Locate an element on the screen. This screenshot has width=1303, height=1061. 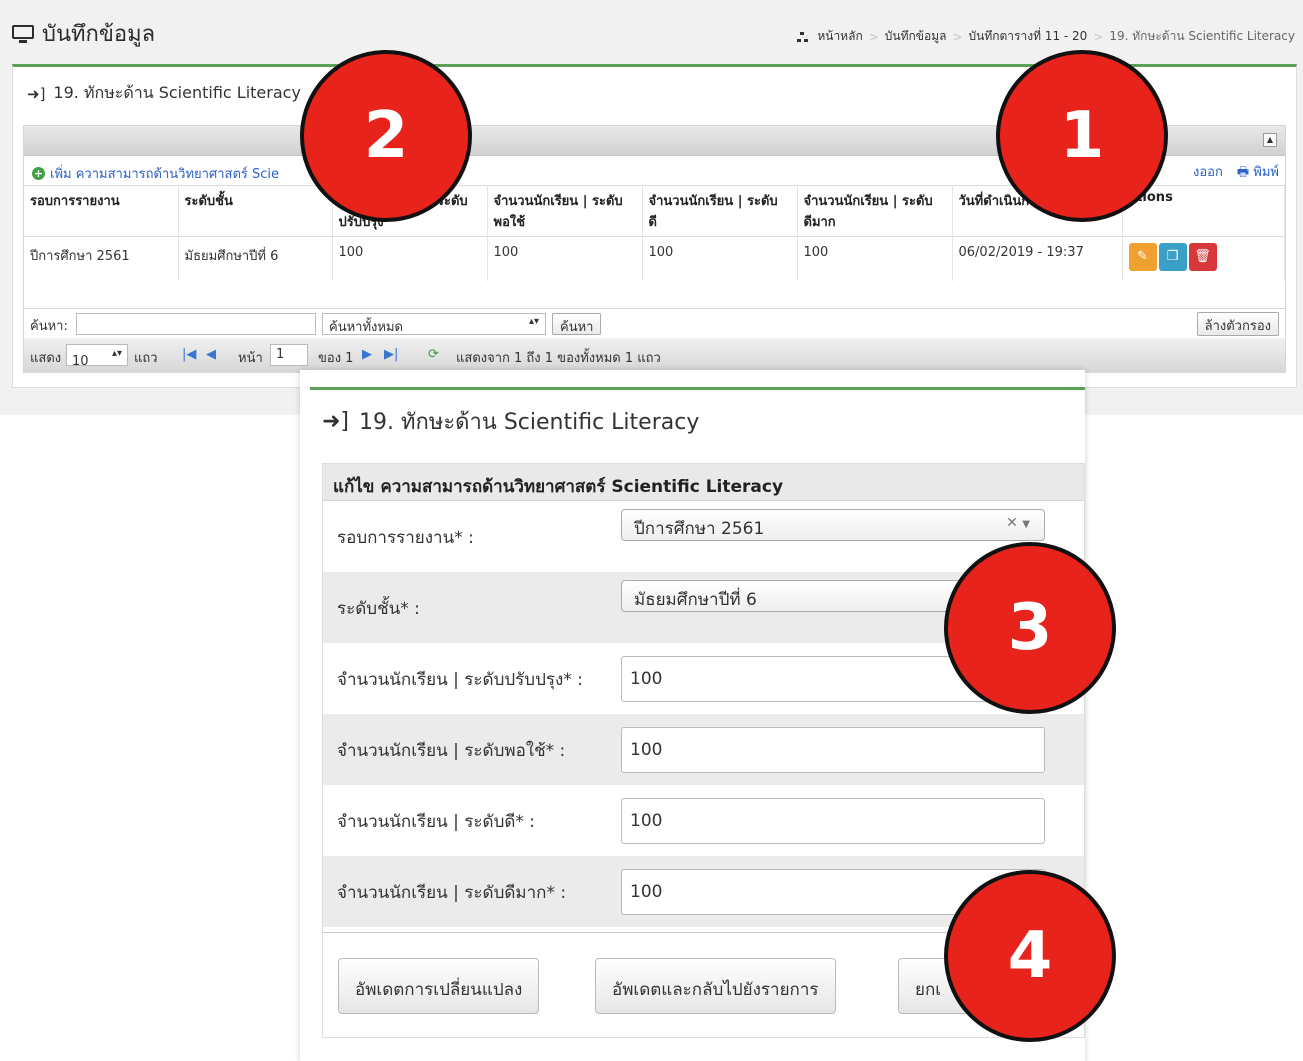
add-record-link: + เพิ่ม ความสามารถด้านวิทยาศาสตร์ Scie is located at coordinates (155, 173).